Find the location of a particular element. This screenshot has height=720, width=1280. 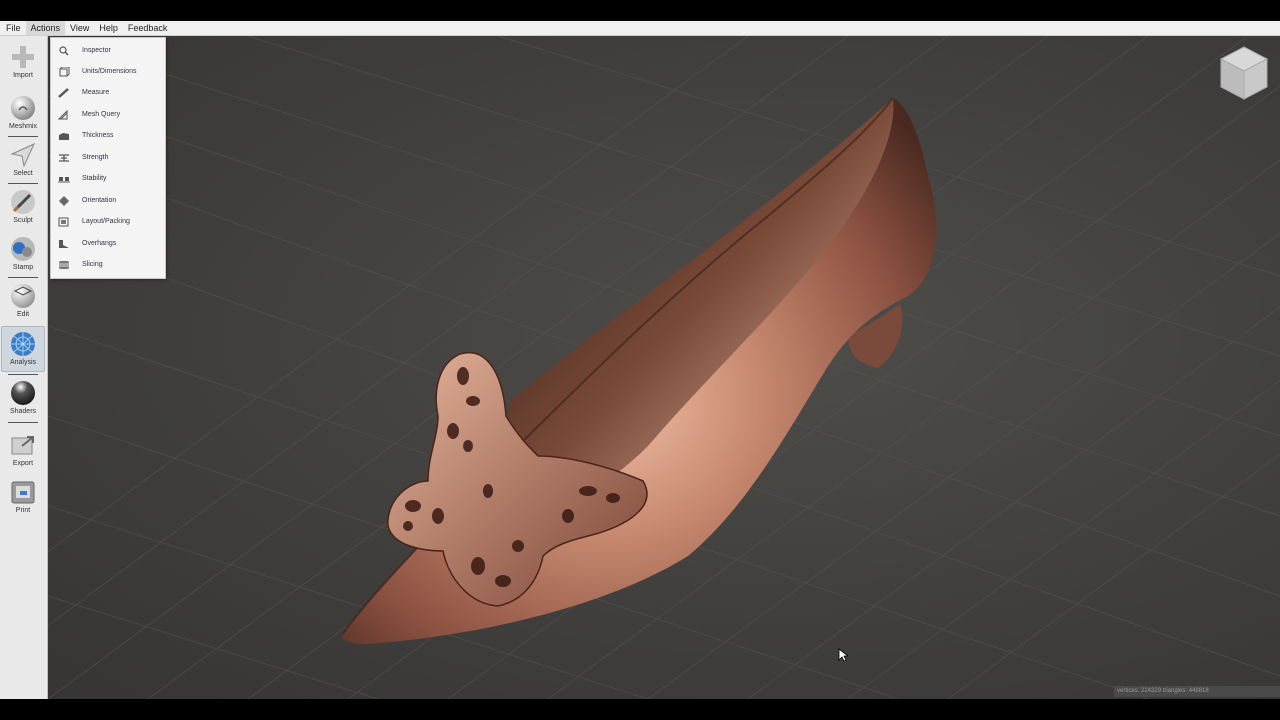

tool-analysis: Analysis is located at coordinates (23, 349).